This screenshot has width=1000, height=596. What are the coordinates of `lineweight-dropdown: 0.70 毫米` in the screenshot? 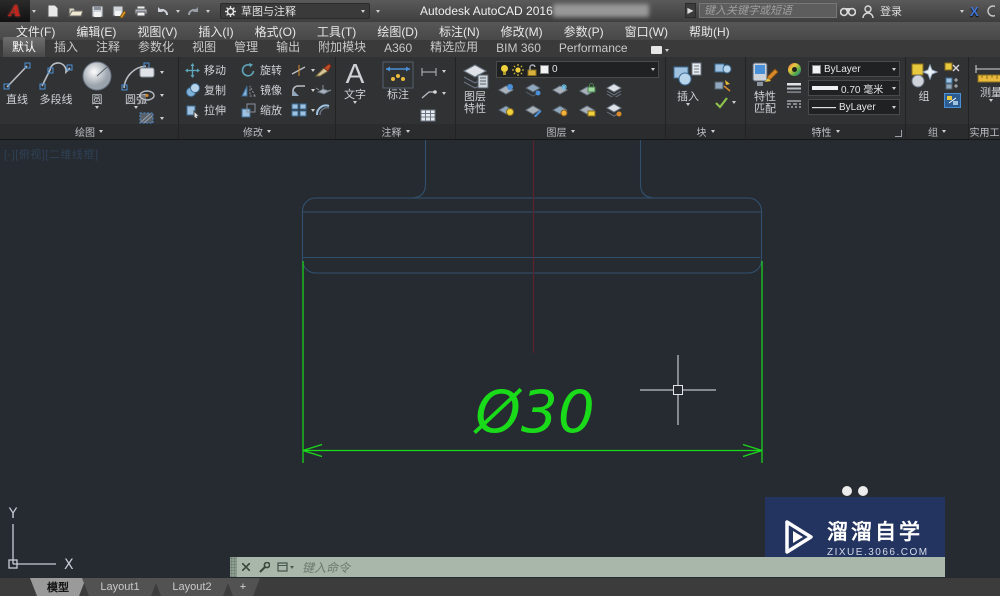 It's located at (854, 88).